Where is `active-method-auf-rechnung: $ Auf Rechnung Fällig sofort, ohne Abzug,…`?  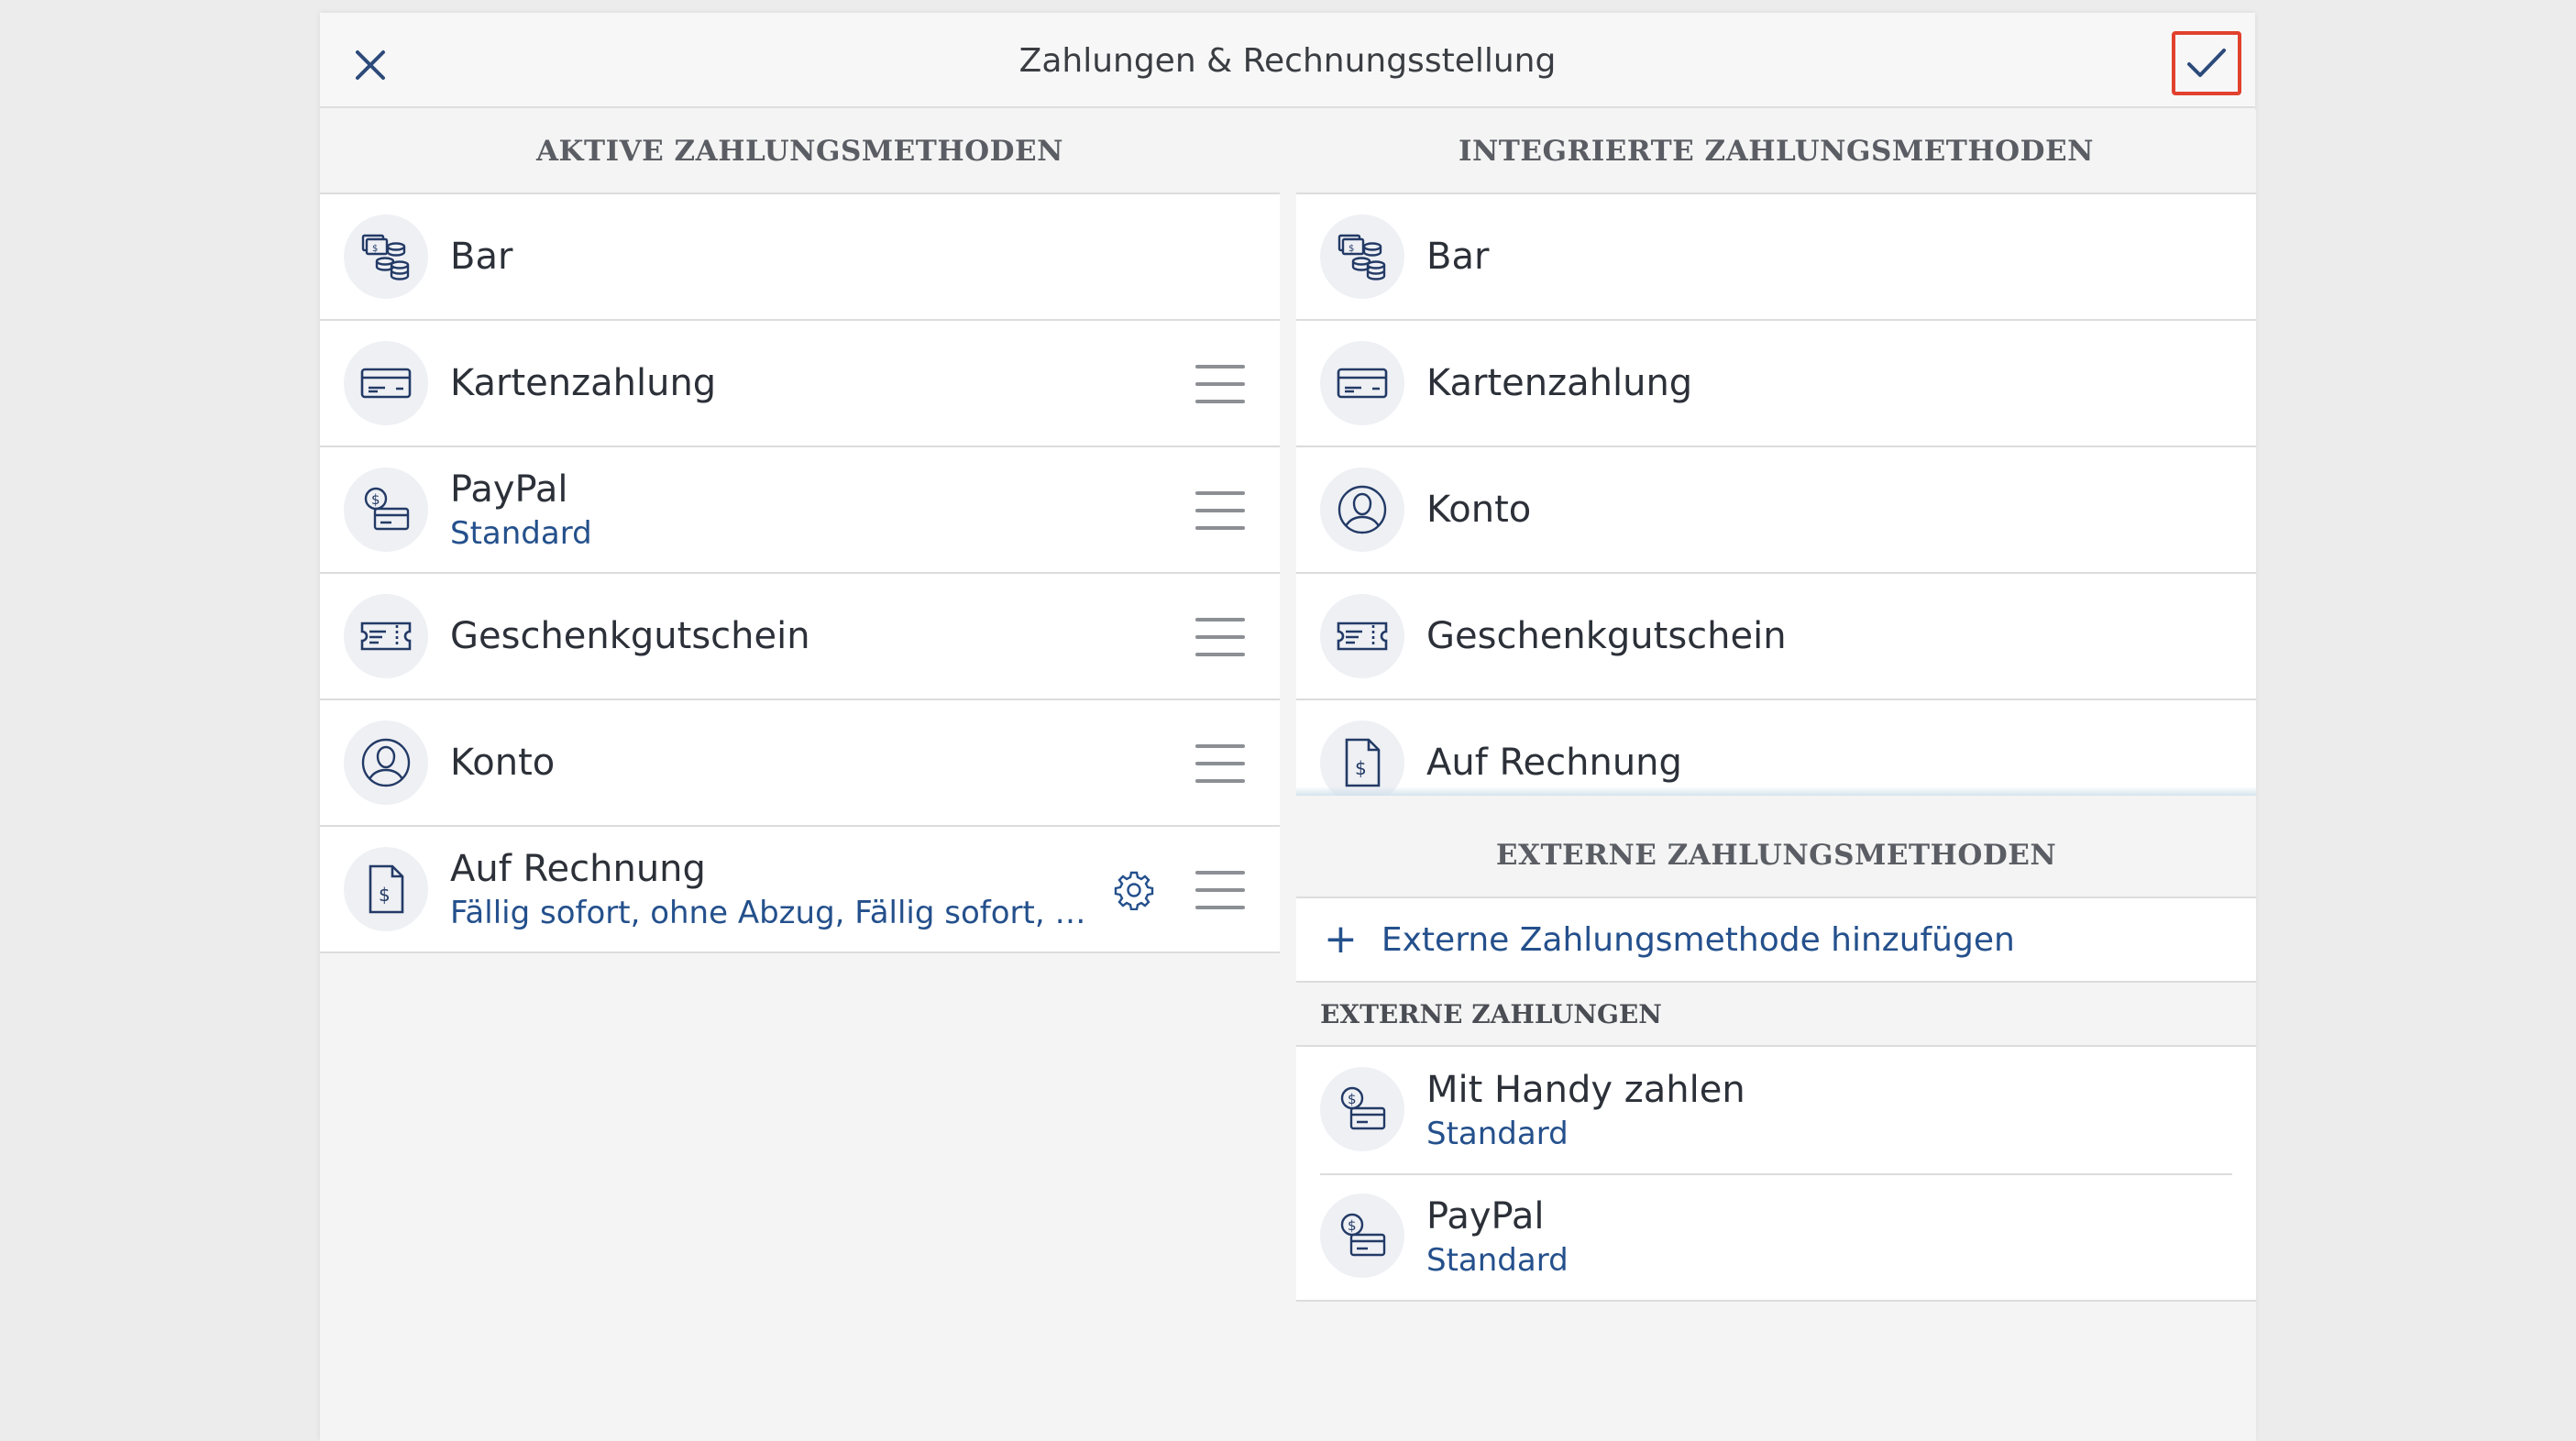
active-method-auf-rechnung: $ Auf Rechnung Fällig sofort, ohne Abzug,… is located at coordinates (800, 890).